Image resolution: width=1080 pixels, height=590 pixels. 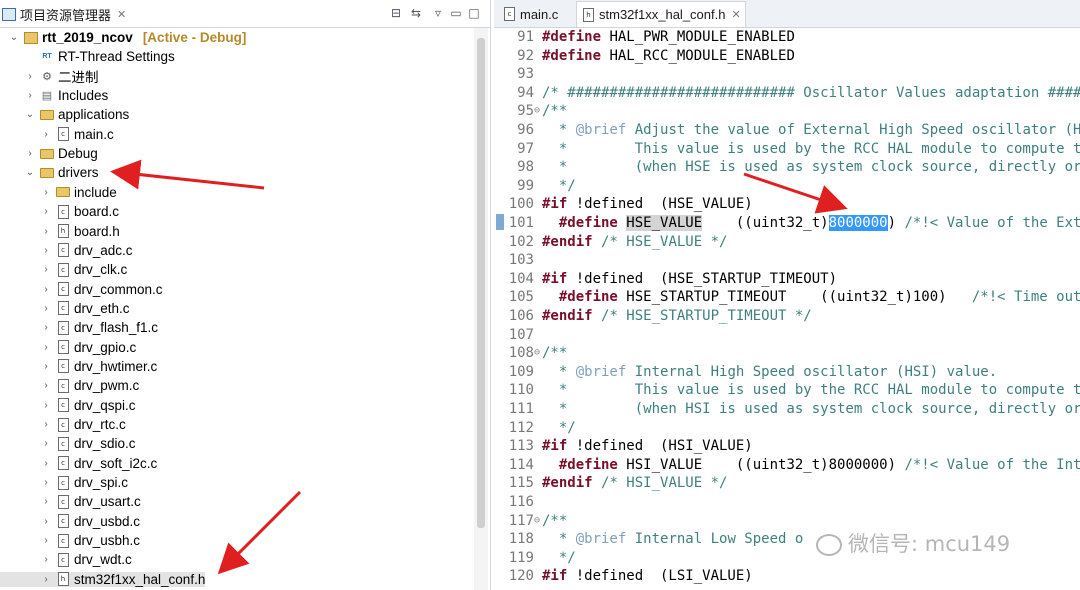 I want to click on maximize-icon: □, so click(x=474, y=13).